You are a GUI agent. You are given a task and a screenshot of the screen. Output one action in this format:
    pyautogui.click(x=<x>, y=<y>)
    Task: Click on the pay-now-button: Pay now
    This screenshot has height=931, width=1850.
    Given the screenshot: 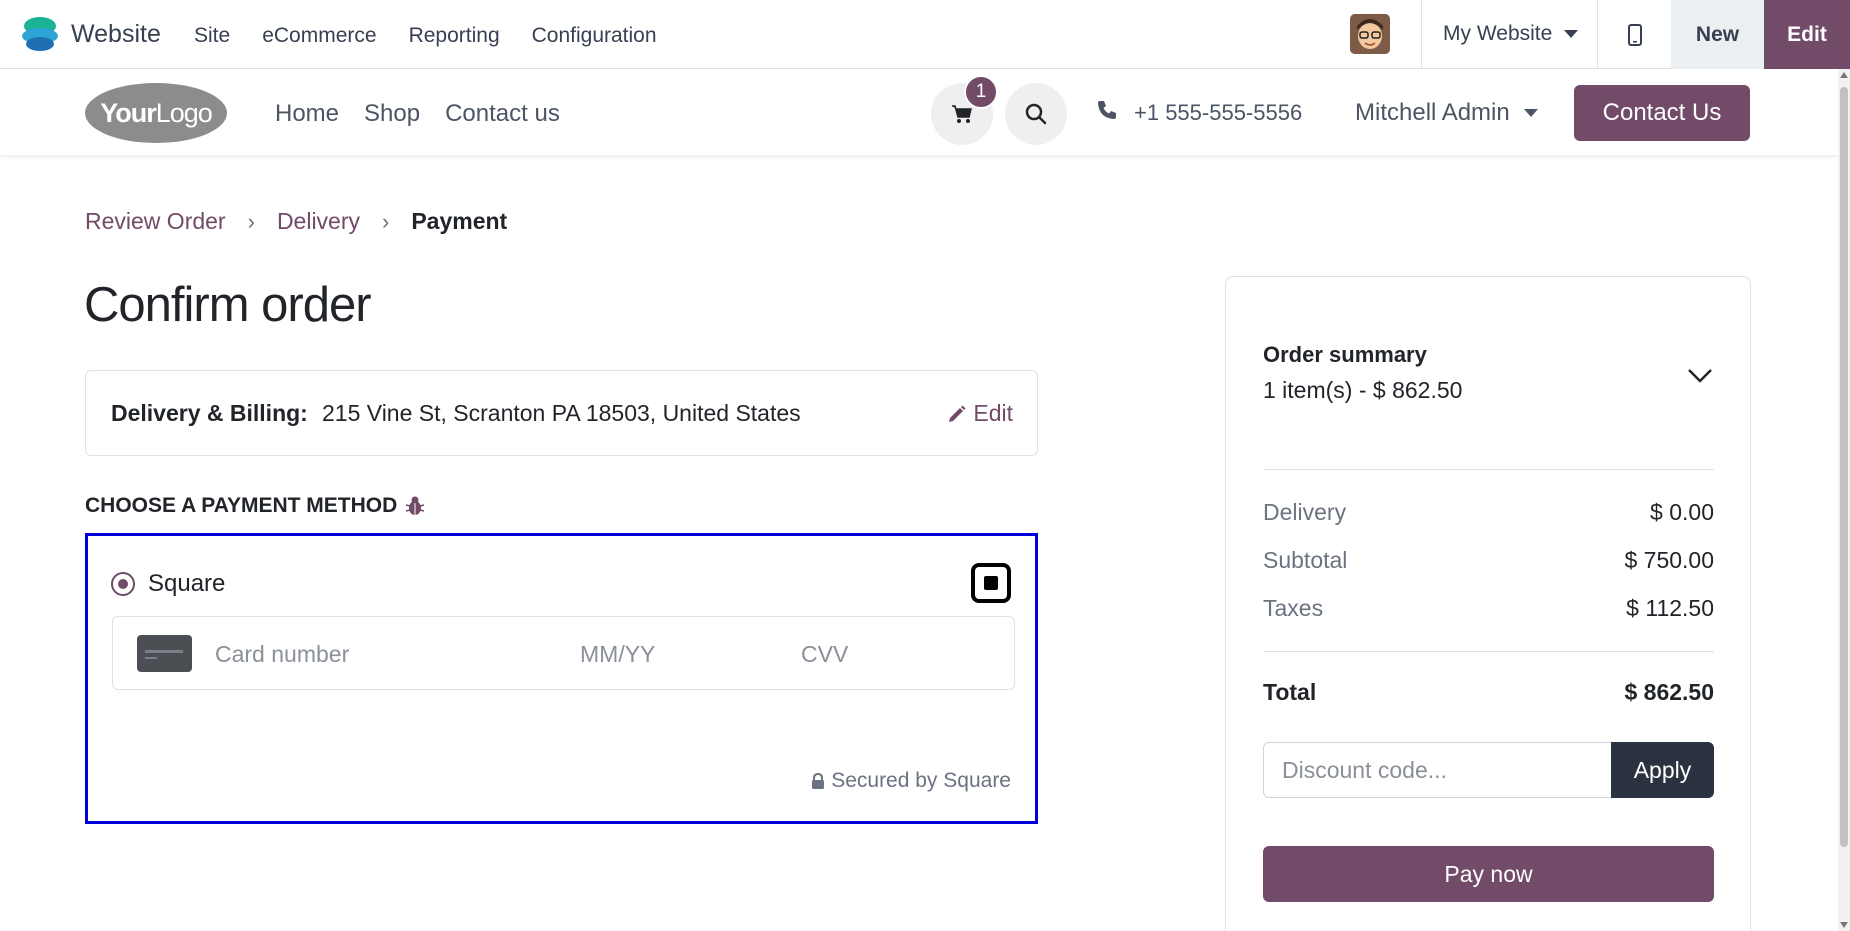 What is the action you would take?
    pyautogui.click(x=1488, y=874)
    